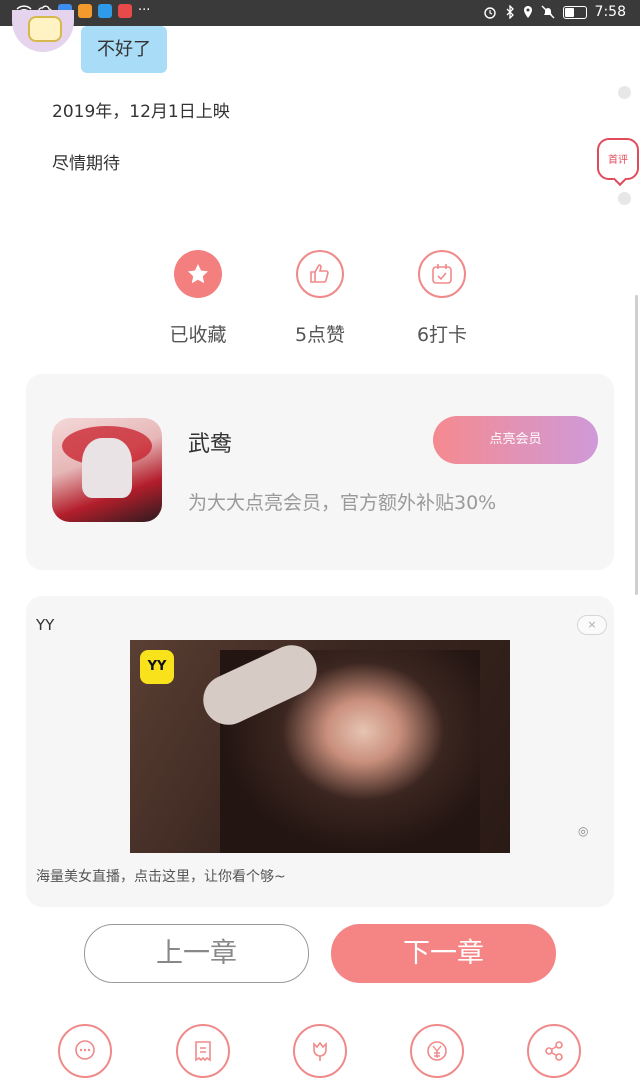 Image resolution: width=640 pixels, height=1078 pixels. I want to click on ad-close-button: ×, so click(592, 625).